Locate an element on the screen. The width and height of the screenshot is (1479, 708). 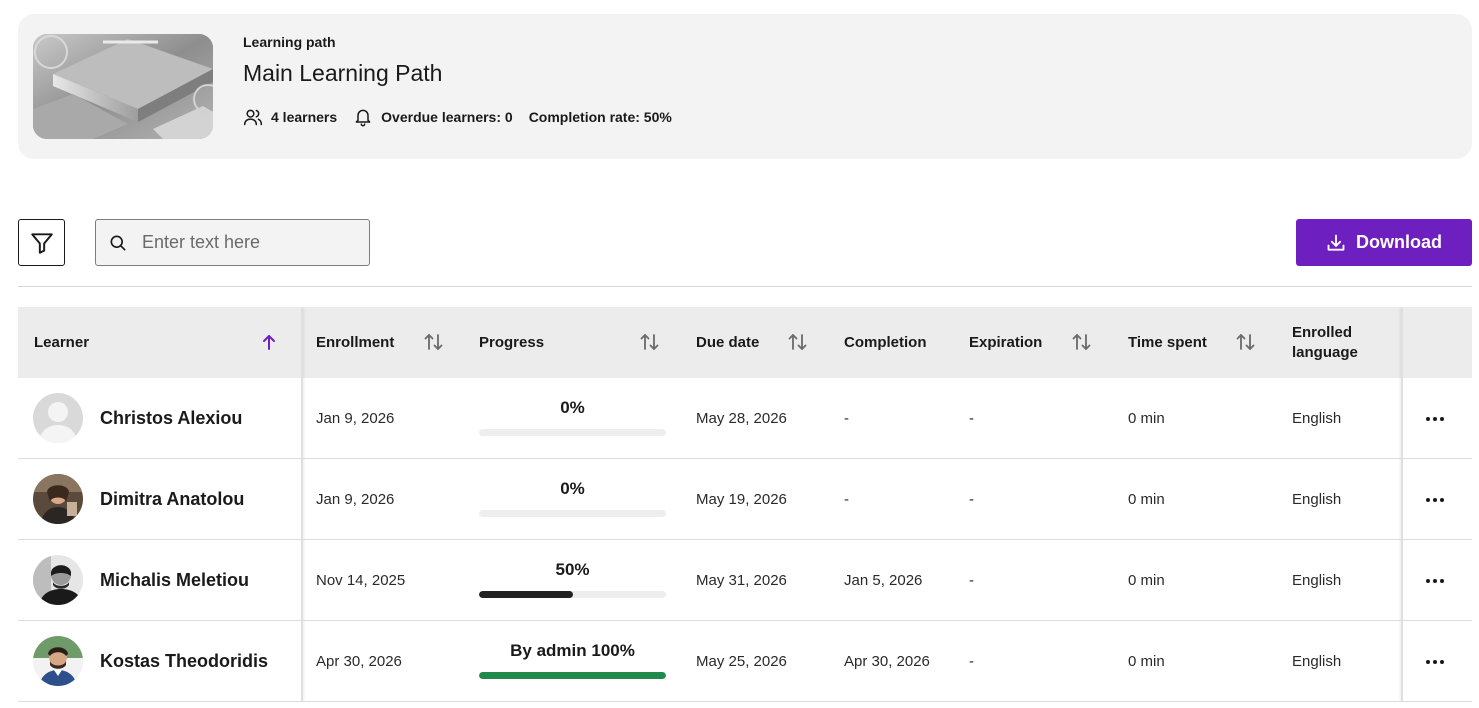
users-icon is located at coordinates (253, 117).